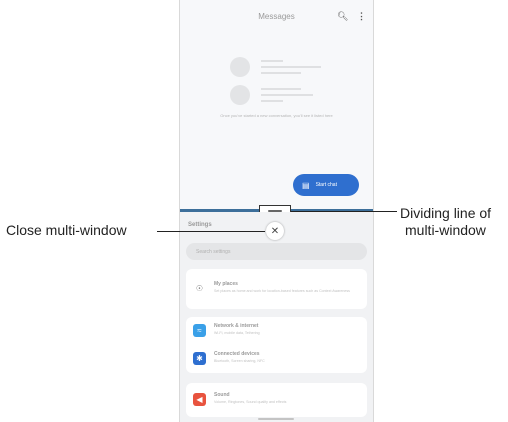 This screenshot has height=422, width=508. What do you see at coordinates (446, 213) in the screenshot?
I see `divider-callout-line1: Dividing line of` at bounding box center [446, 213].